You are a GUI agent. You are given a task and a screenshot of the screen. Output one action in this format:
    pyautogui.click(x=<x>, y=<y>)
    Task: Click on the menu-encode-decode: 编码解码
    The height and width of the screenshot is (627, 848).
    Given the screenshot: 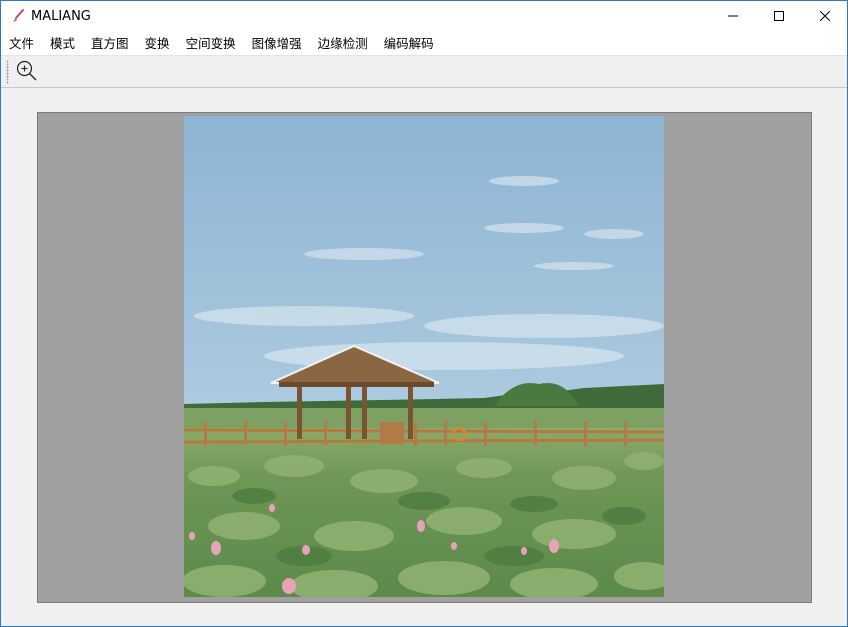 What is the action you would take?
    pyautogui.click(x=409, y=43)
    